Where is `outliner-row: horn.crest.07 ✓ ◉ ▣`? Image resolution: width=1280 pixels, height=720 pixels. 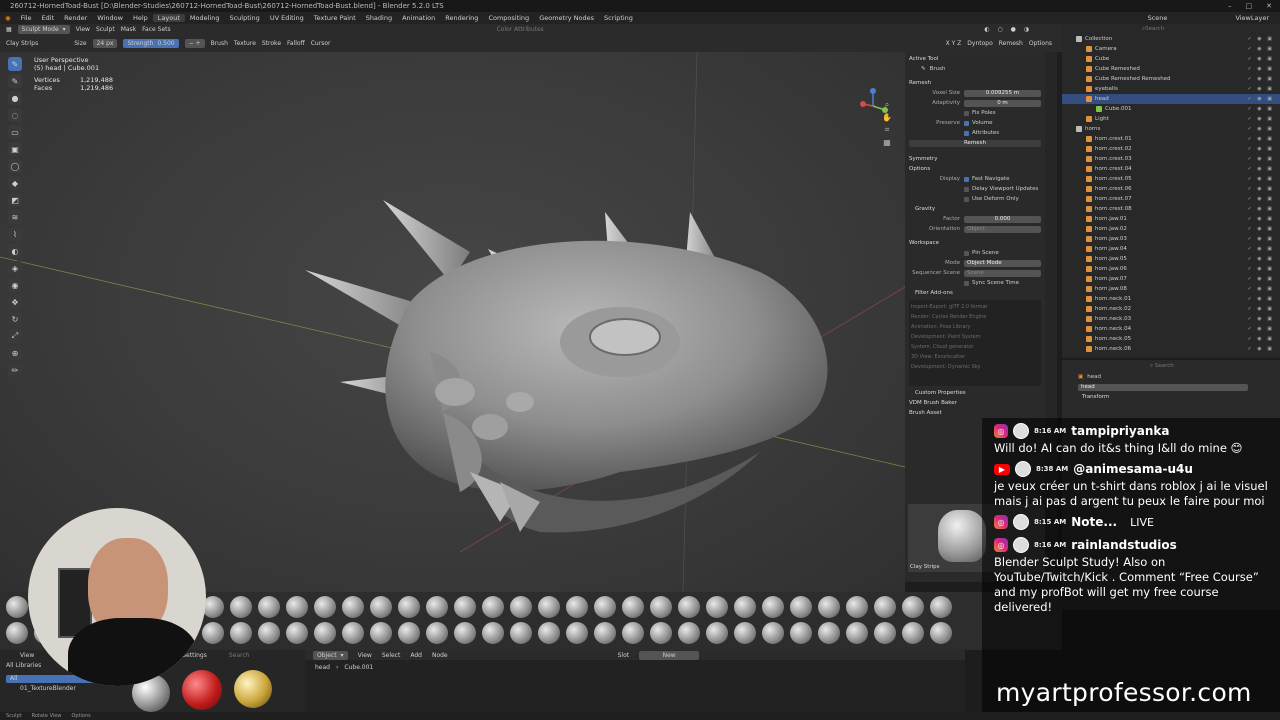
outliner-row: horn.crest.07 ✓ ◉ ▣ is located at coordinates (1171, 199).